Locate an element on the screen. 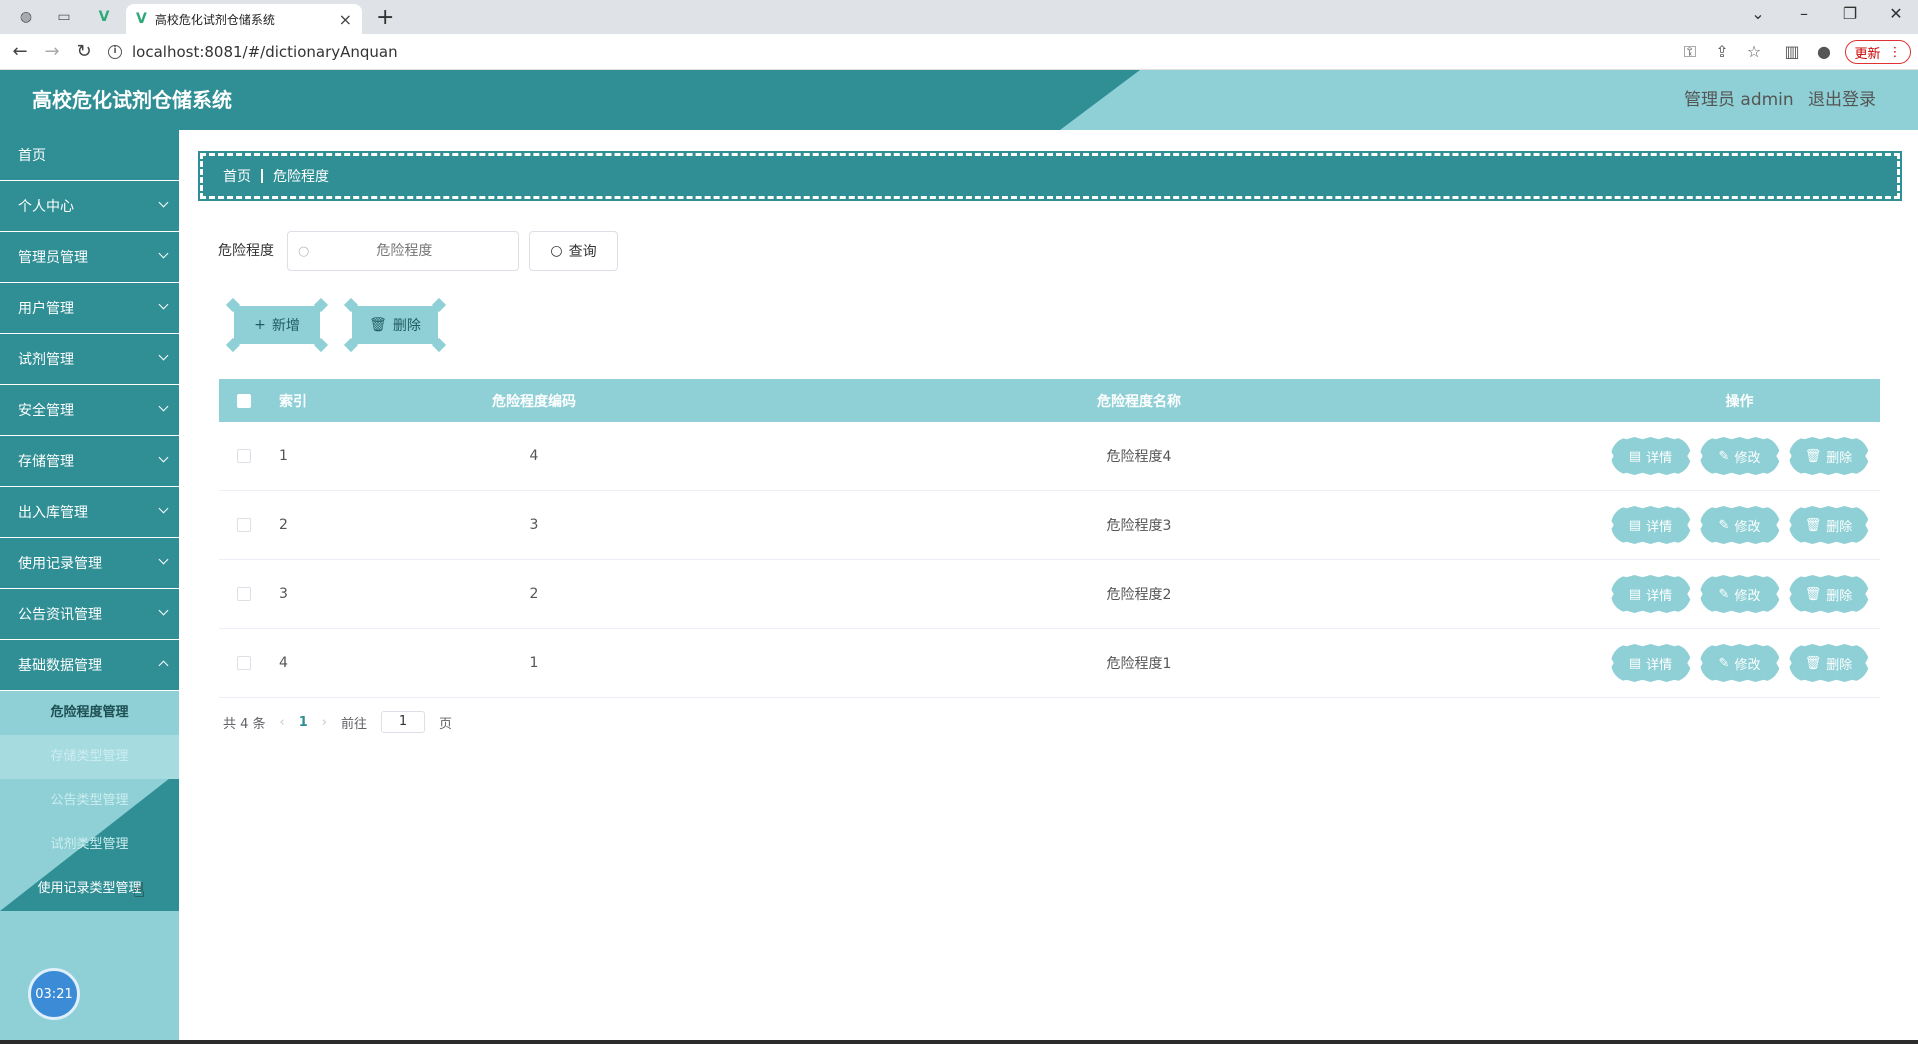 Image resolution: width=1918 pixels, height=1044 pixels. cell-index: 4 is located at coordinates (283, 663).